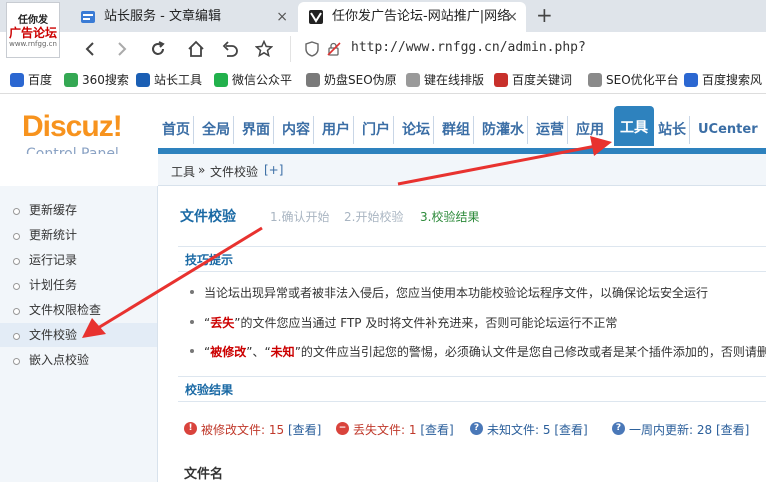  What do you see at coordinates (462, 170) in the screenshot?
I see `breadcrumb: 工具 » 文件校验 [+]` at bounding box center [462, 170].